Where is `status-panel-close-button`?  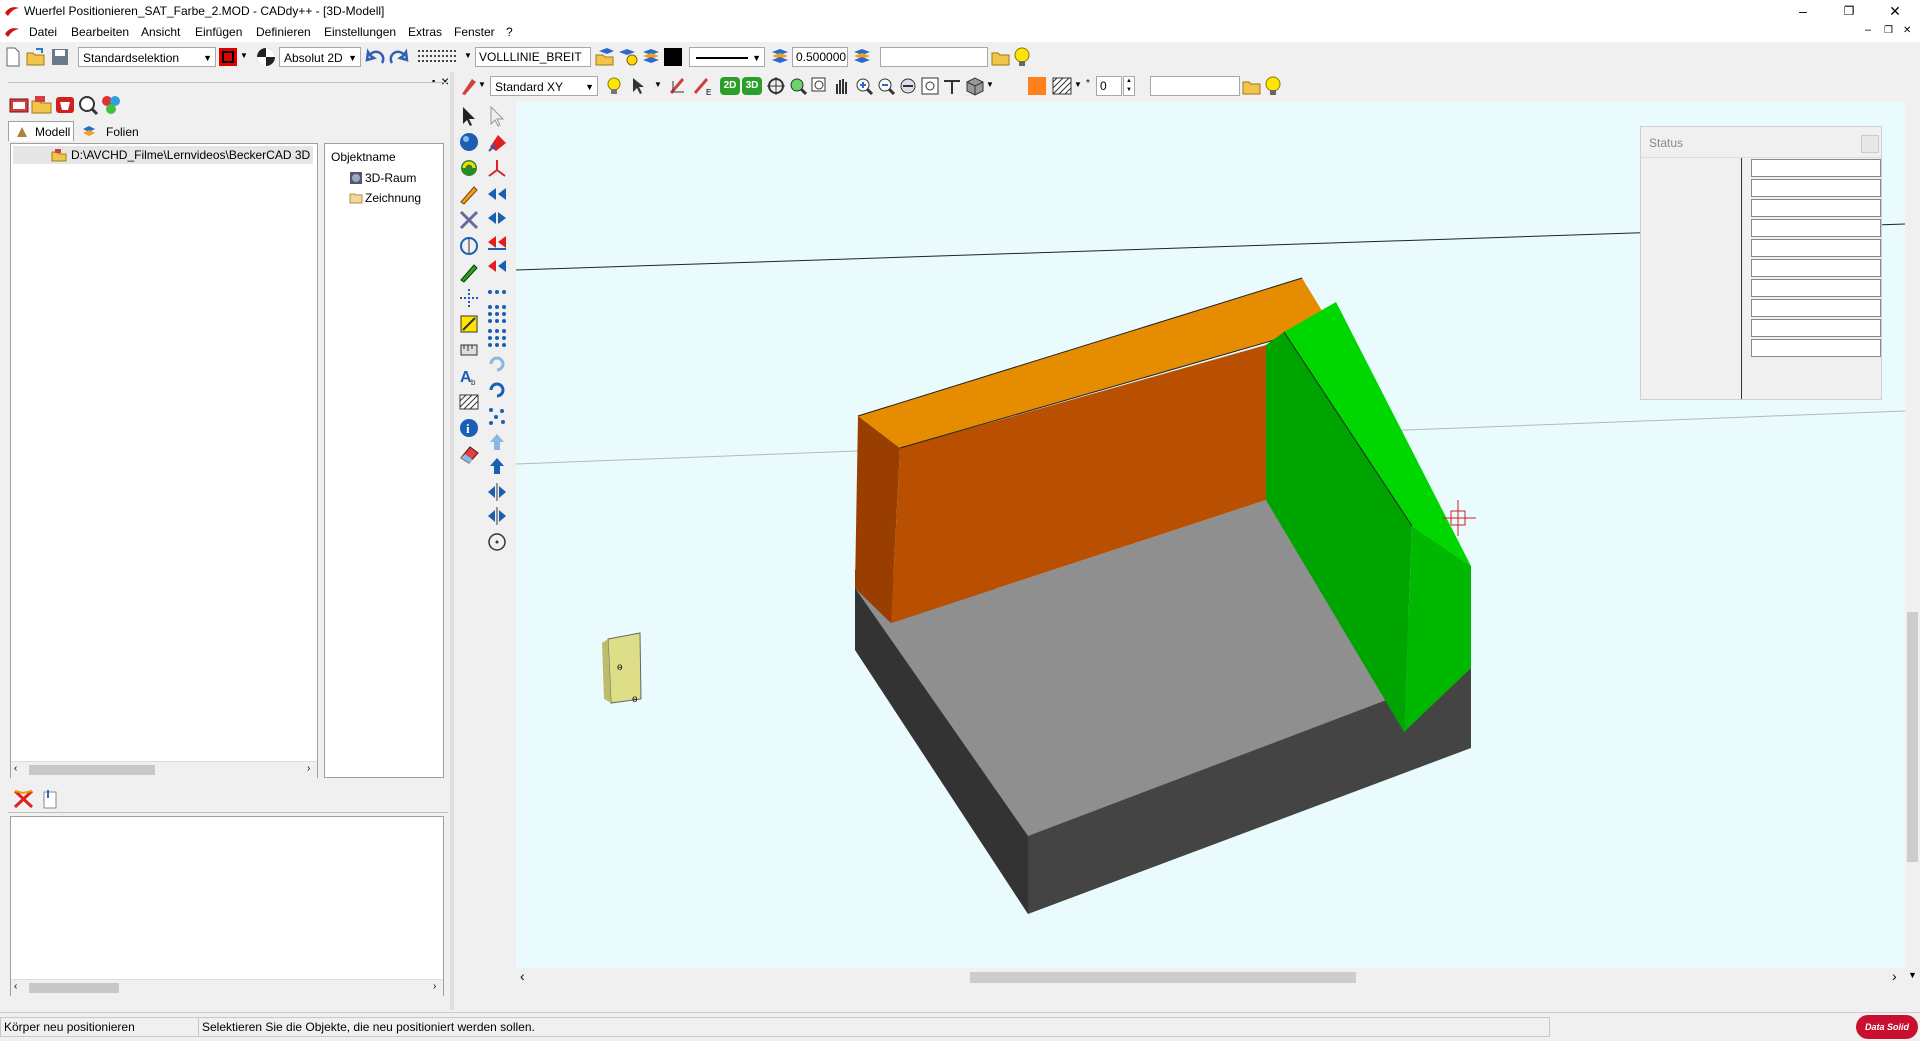
status-panel-close-button is located at coordinates (1870, 144).